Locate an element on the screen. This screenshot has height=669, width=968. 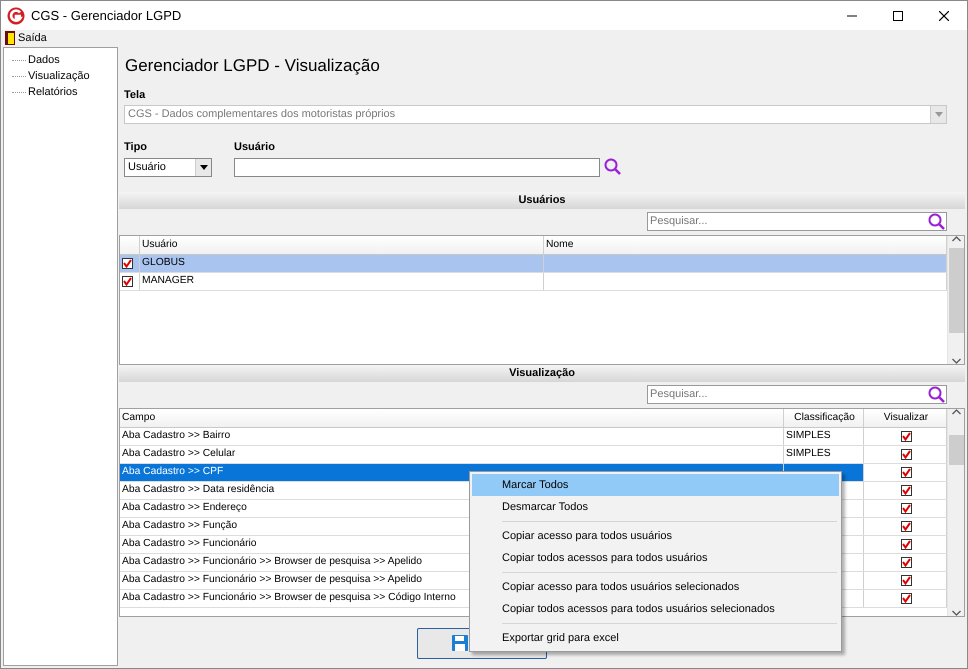
table-cell: Aba Cadastro >> Celular is located at coordinates (452, 454).